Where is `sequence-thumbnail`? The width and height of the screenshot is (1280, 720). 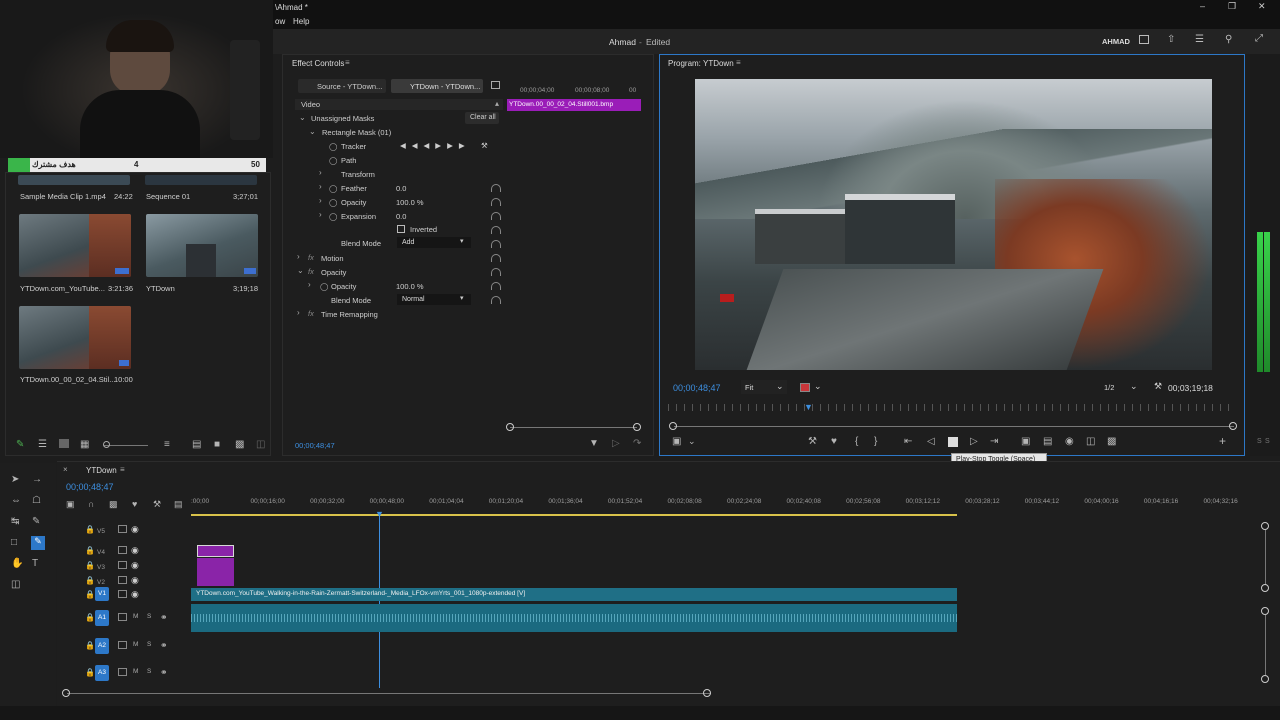
sequence-thumbnail is located at coordinates (202, 245).